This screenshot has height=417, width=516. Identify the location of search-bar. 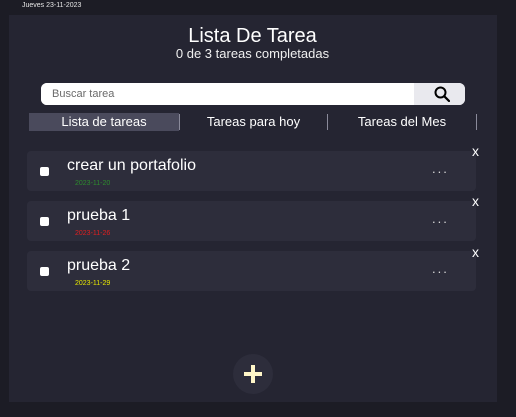
(253, 94).